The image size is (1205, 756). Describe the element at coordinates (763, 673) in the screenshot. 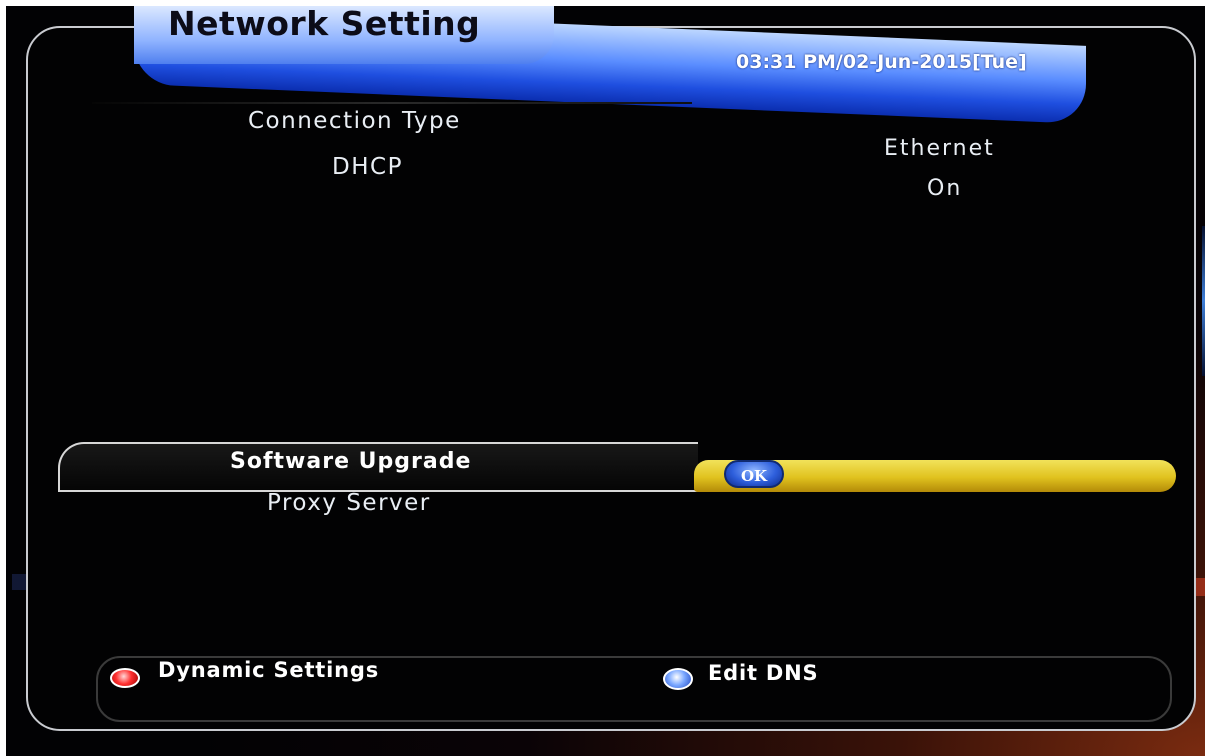

I see `edit-dns-label: Edit DNS` at that location.